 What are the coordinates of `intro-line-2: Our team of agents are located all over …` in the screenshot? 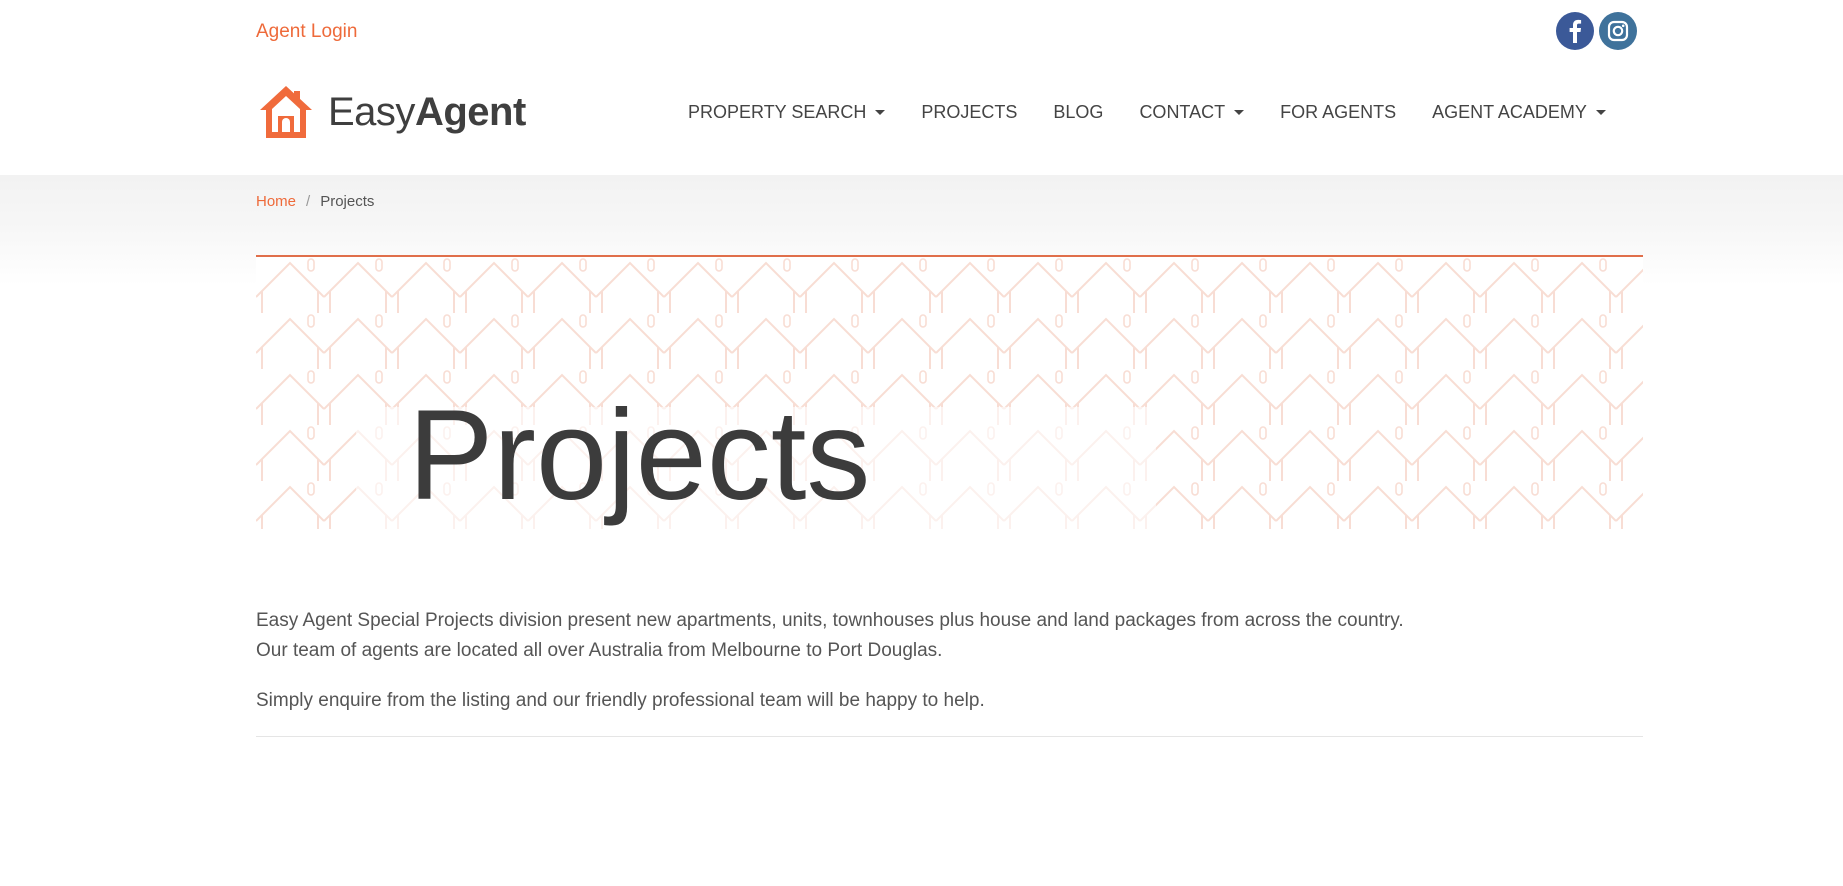 It's located at (599, 650).